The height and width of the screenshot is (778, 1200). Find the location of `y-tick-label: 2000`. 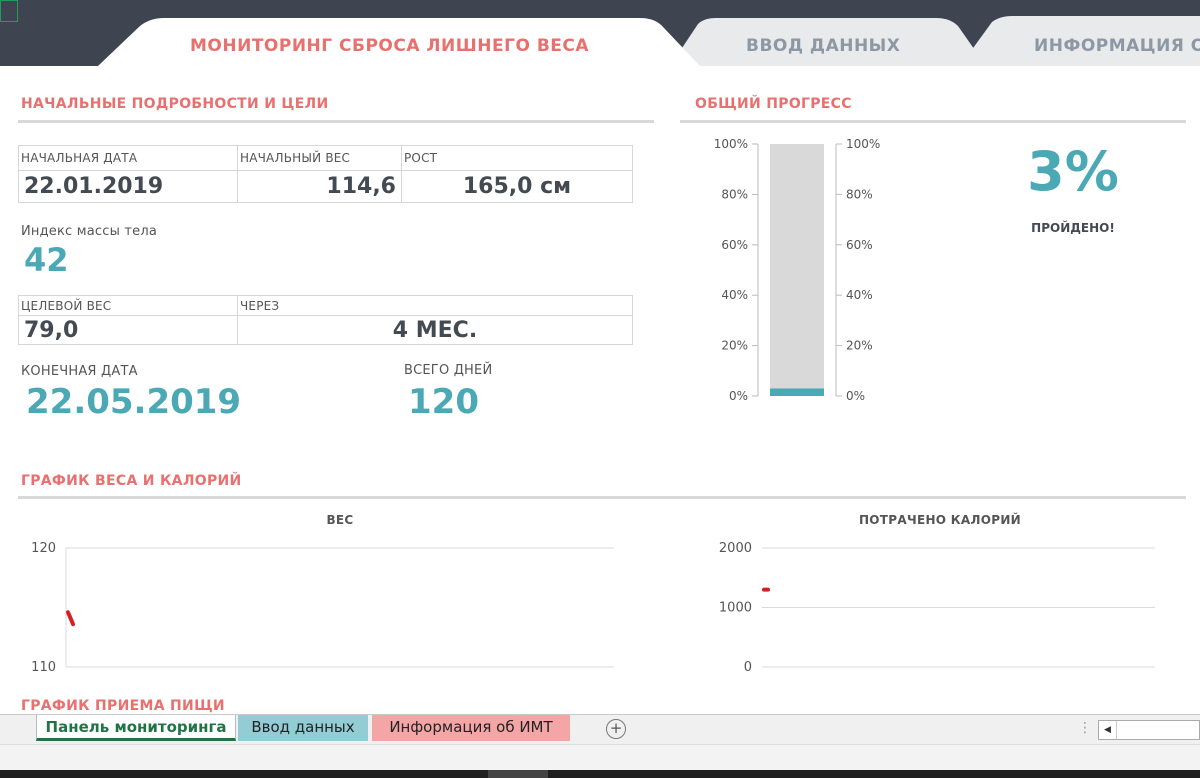

y-tick-label: 2000 is located at coordinates (735, 548).